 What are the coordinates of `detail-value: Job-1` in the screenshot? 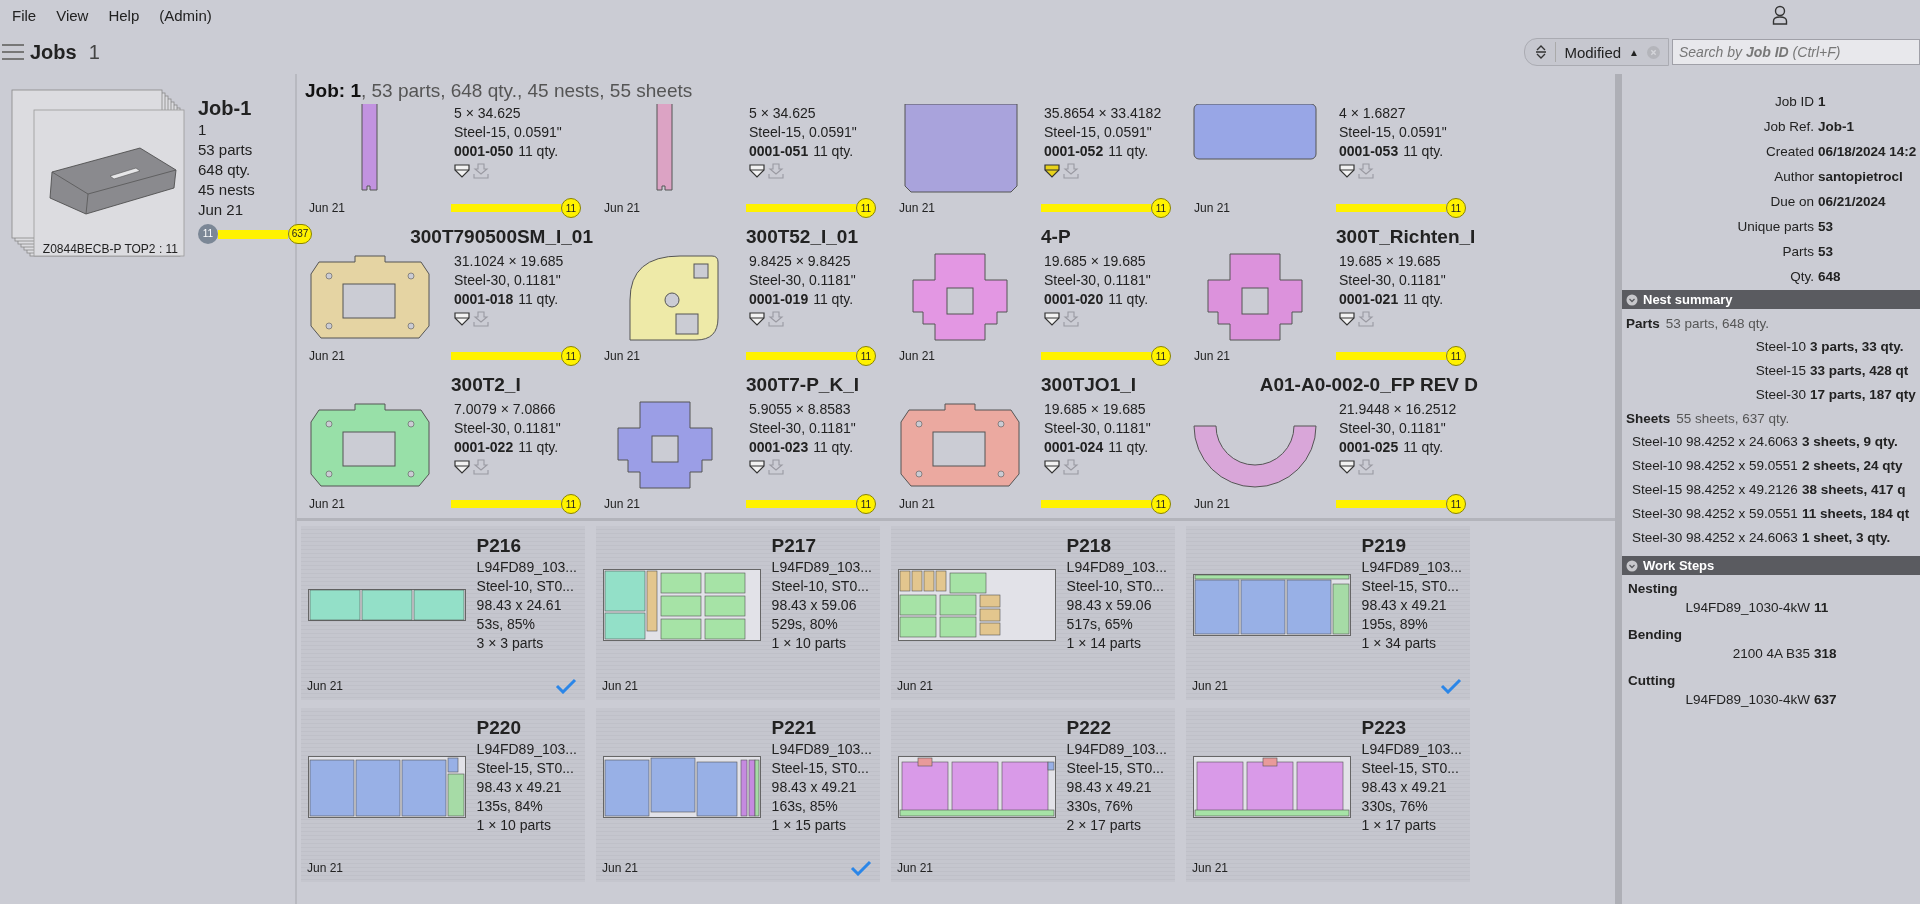 It's located at (1836, 127).